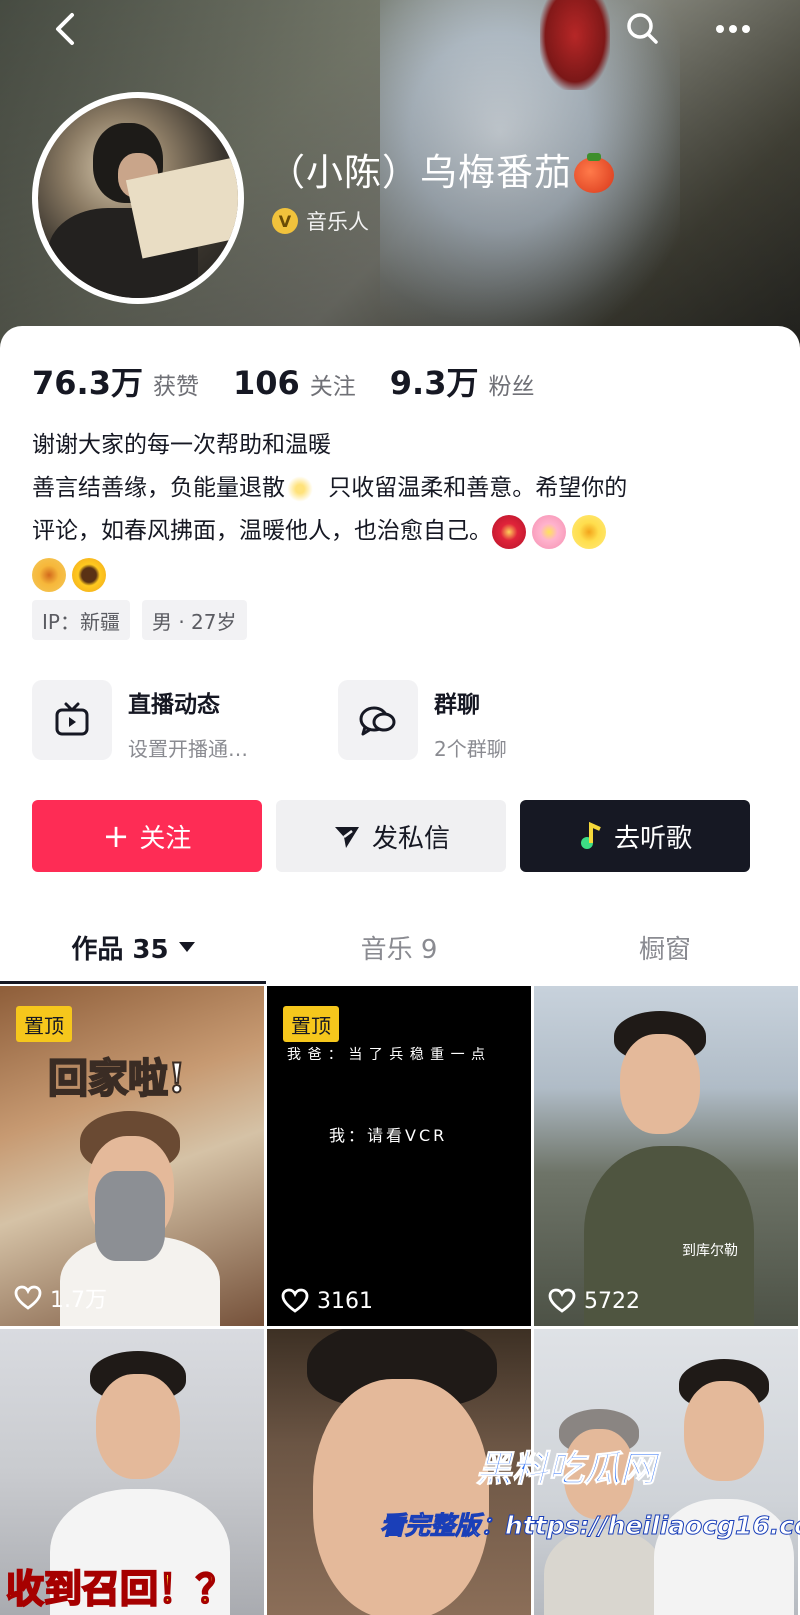 The image size is (800, 1615). What do you see at coordinates (549, 531) in the screenshot?
I see `cherry-blossom-icon` at bounding box center [549, 531].